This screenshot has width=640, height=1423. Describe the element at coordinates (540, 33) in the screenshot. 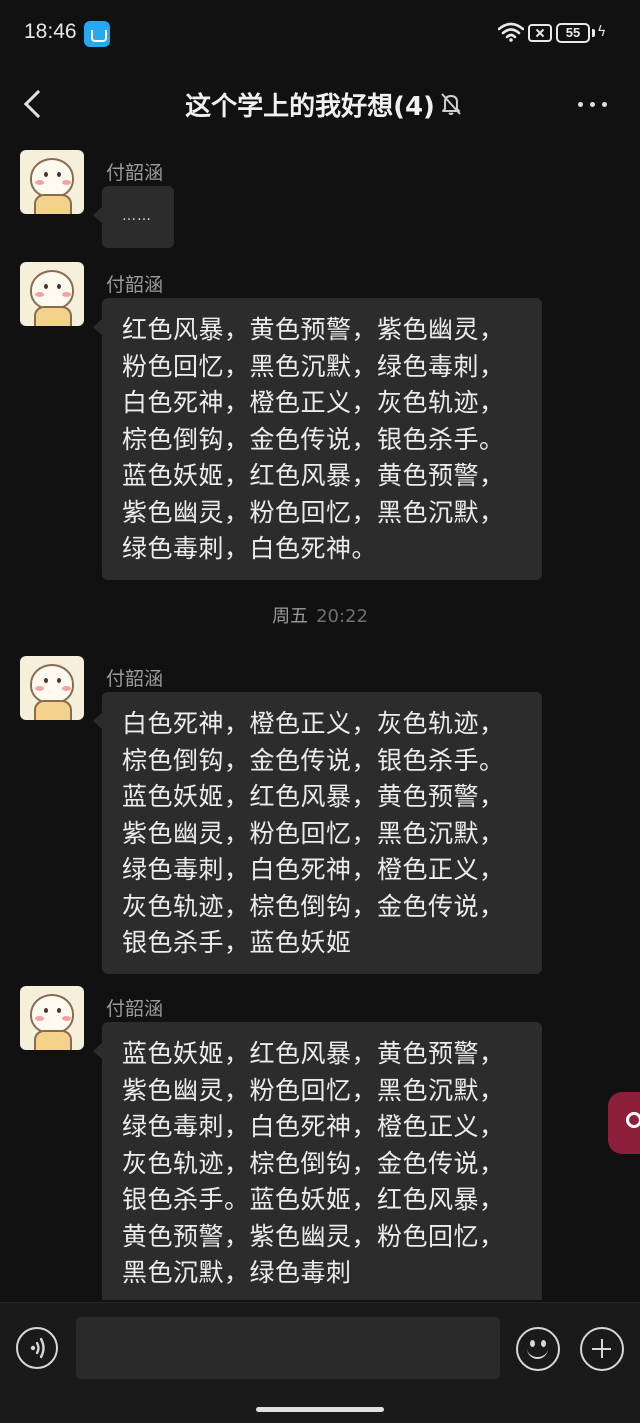

I see `no-sim-icon` at that location.